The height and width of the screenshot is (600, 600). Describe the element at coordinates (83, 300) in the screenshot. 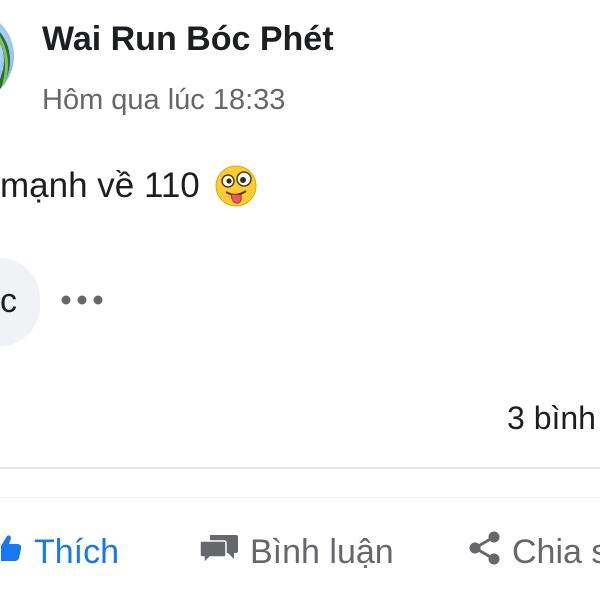

I see `more-dots-icon` at that location.